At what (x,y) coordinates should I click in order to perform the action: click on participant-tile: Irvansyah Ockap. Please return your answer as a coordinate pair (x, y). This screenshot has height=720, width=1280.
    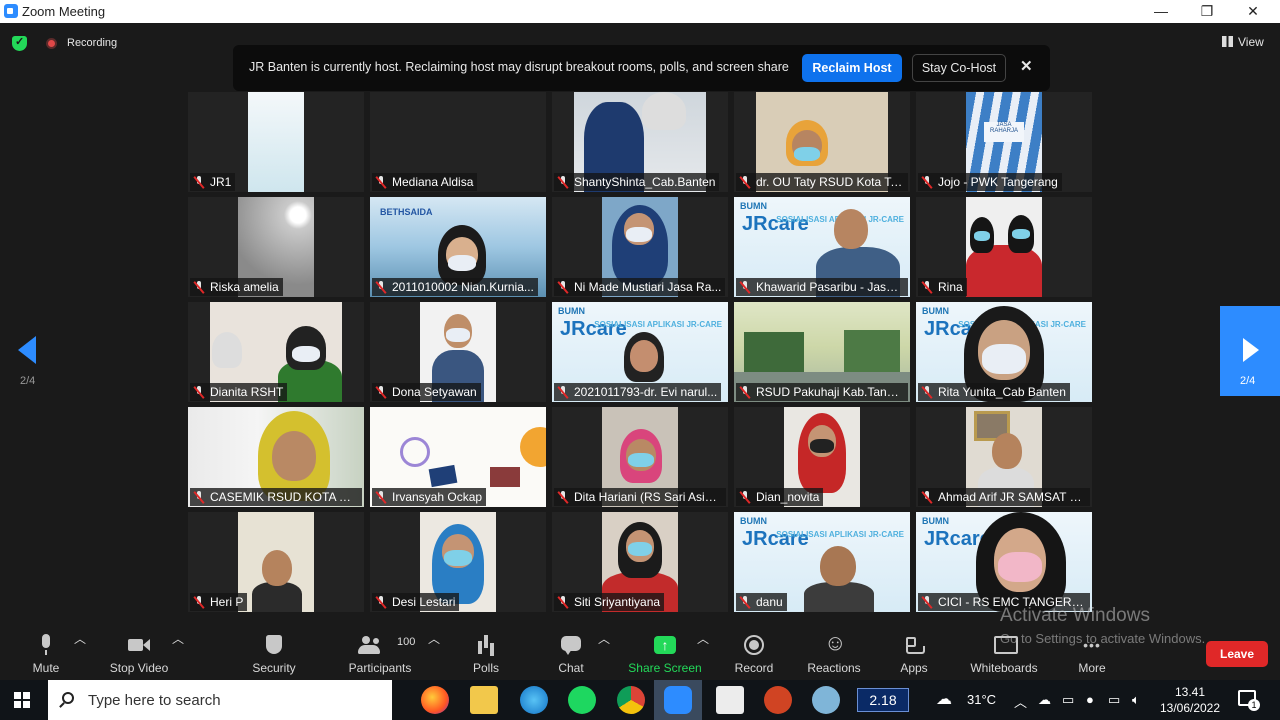
    Looking at the image, I should click on (458, 457).